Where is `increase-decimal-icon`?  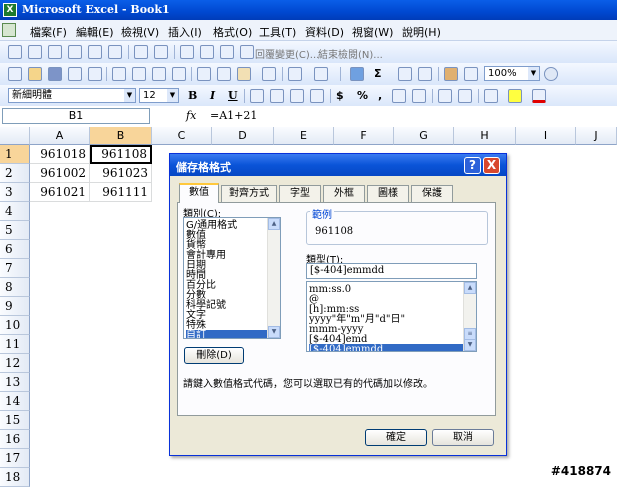 increase-decimal-icon is located at coordinates (399, 96).